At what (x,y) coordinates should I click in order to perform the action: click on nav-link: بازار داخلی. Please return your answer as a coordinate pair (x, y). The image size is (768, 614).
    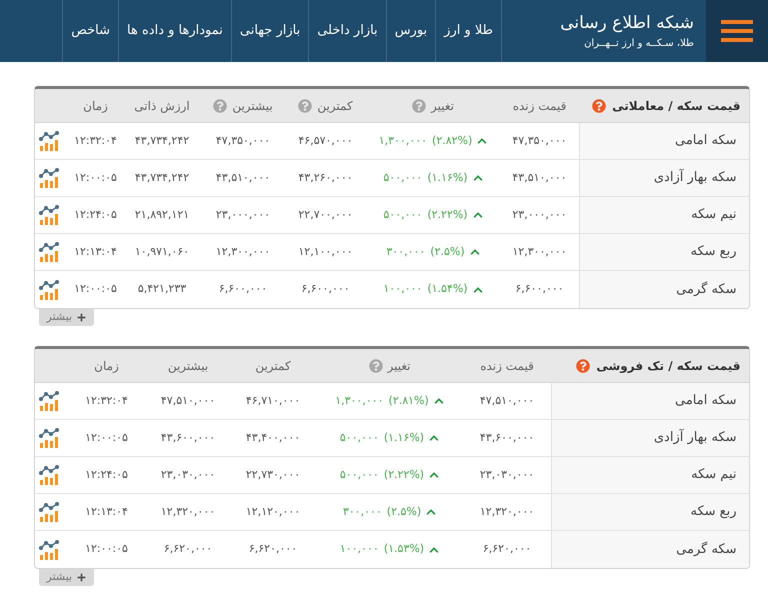
    Looking at the image, I should click on (347, 31).